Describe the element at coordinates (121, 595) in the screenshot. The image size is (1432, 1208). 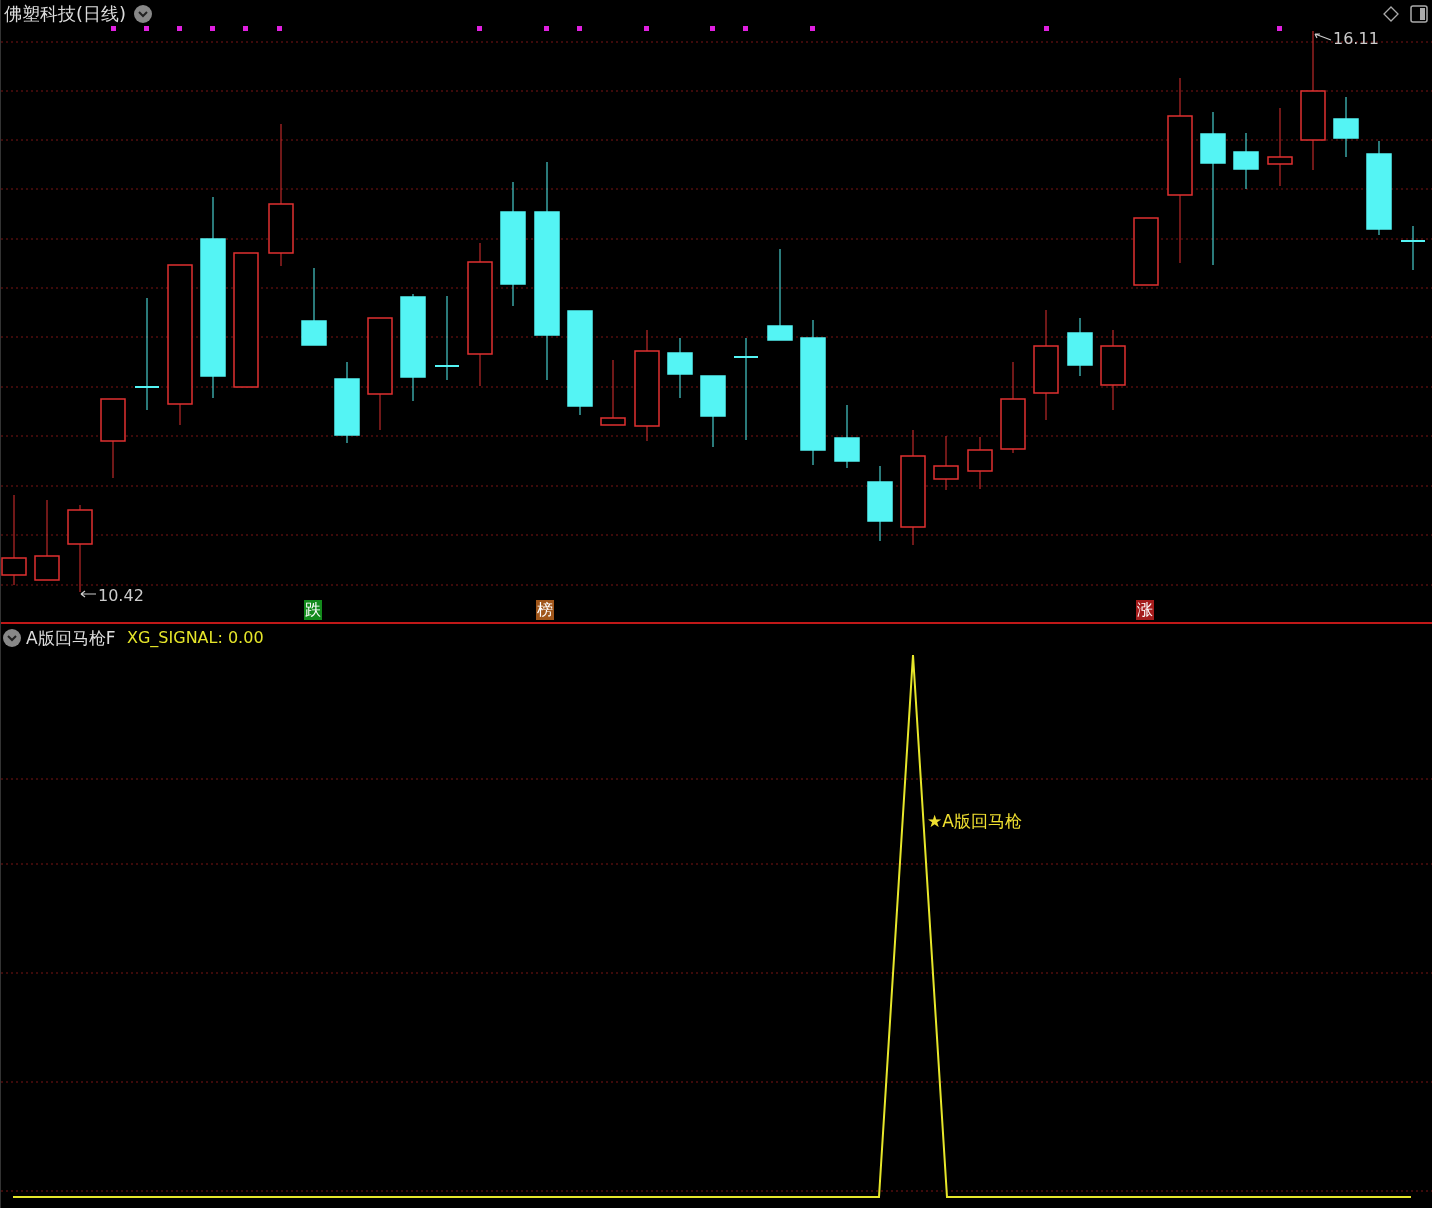
I see `low-price-label: 10.42` at that location.